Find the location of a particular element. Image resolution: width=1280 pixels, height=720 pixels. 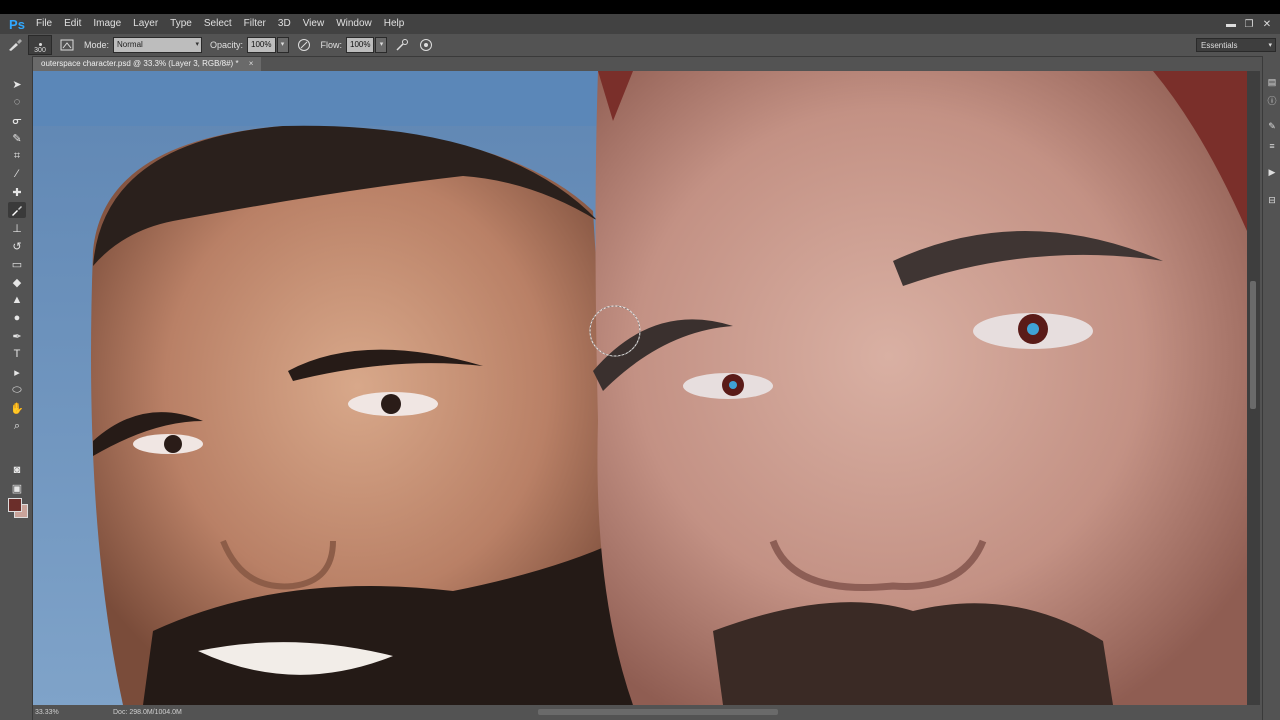

type-tool-icon: T is located at coordinates (17, 354).